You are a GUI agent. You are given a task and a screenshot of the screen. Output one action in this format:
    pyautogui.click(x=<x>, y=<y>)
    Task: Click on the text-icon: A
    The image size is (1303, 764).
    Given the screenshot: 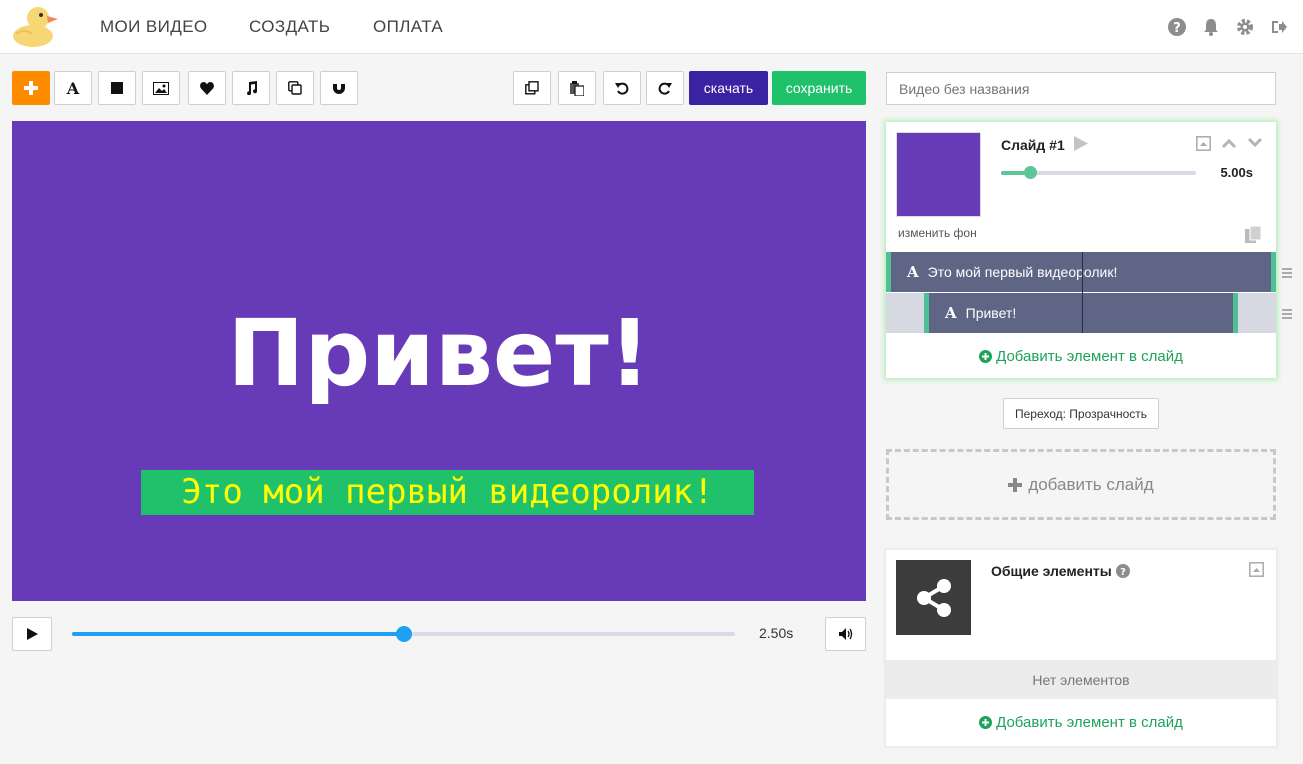 What is the action you would take?
    pyautogui.click(x=73, y=88)
    